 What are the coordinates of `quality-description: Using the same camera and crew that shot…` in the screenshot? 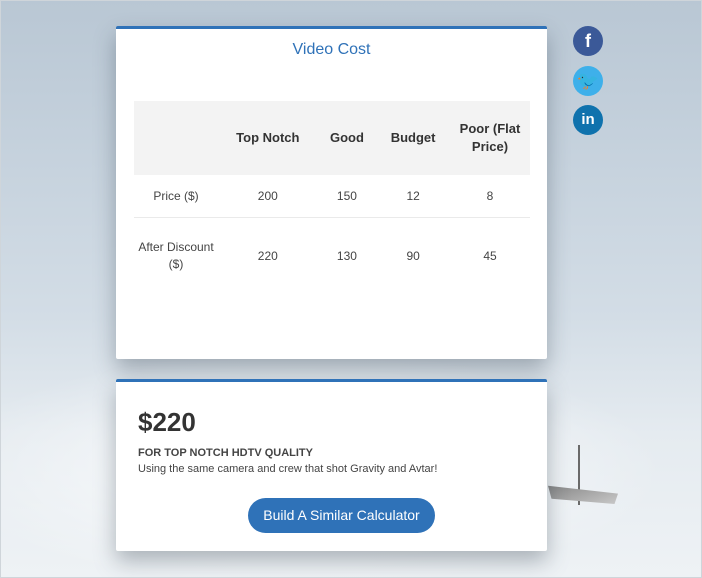 It's located at (288, 469).